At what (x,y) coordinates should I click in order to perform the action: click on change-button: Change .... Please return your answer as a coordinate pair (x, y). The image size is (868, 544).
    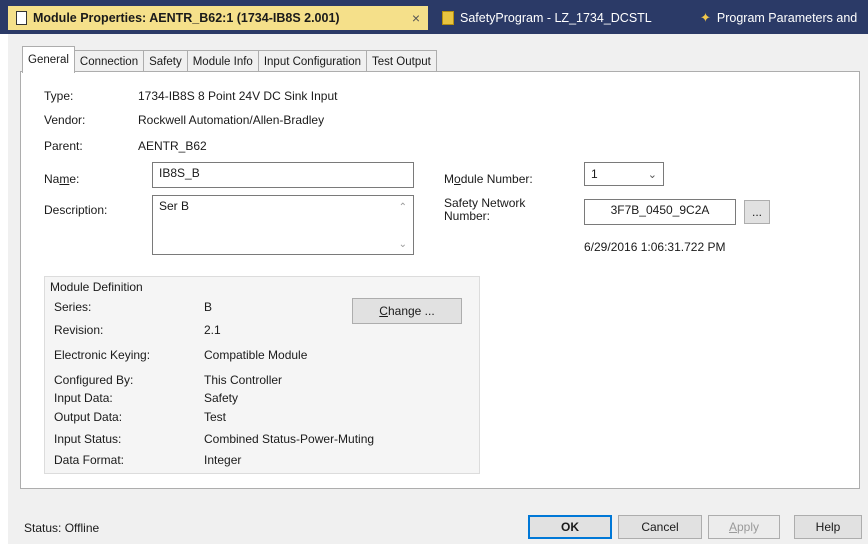
    Looking at the image, I should click on (407, 311).